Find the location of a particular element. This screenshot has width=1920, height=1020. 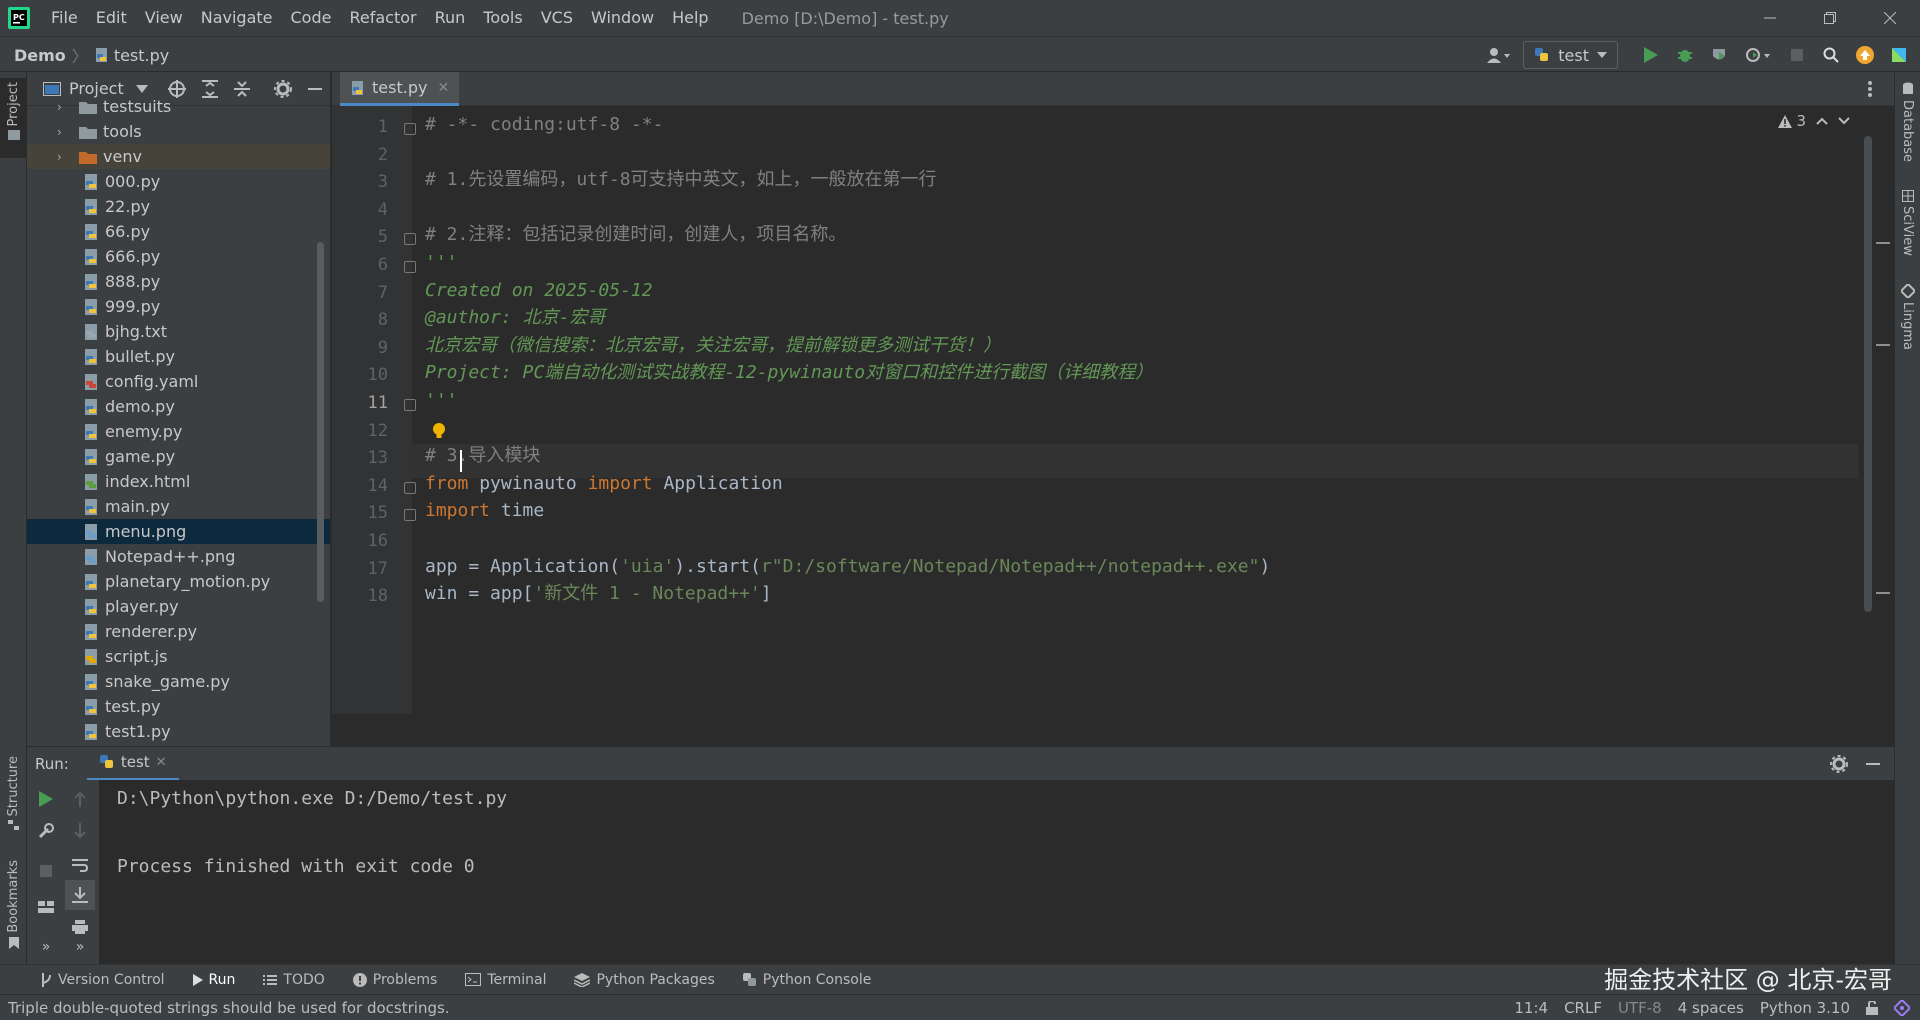

tree-item: 22.py is located at coordinates (178, 206).